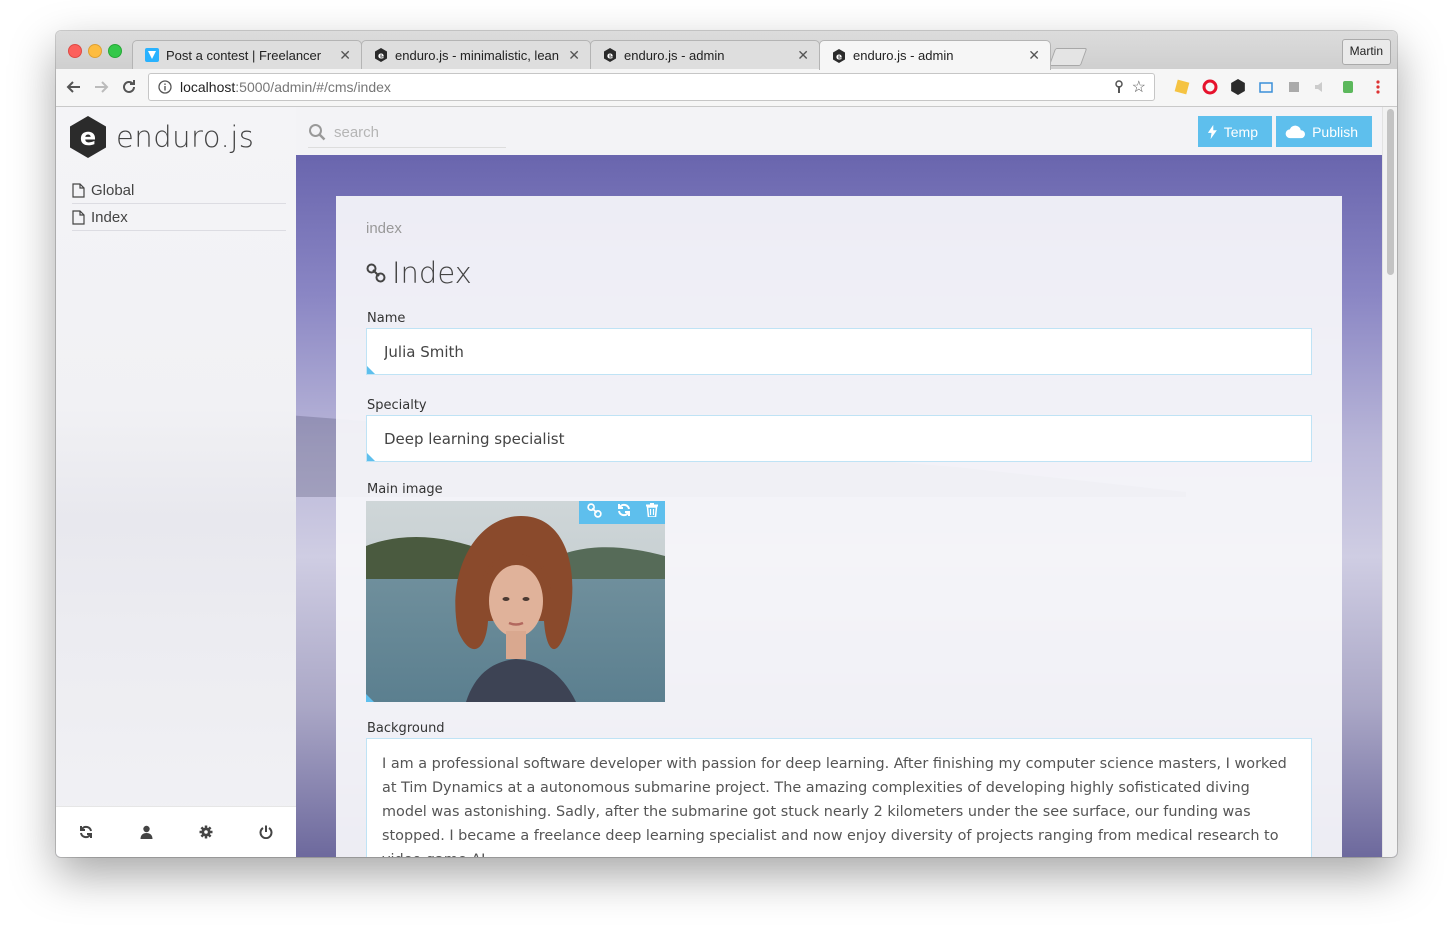  I want to click on opera-icon, so click(1210, 87).